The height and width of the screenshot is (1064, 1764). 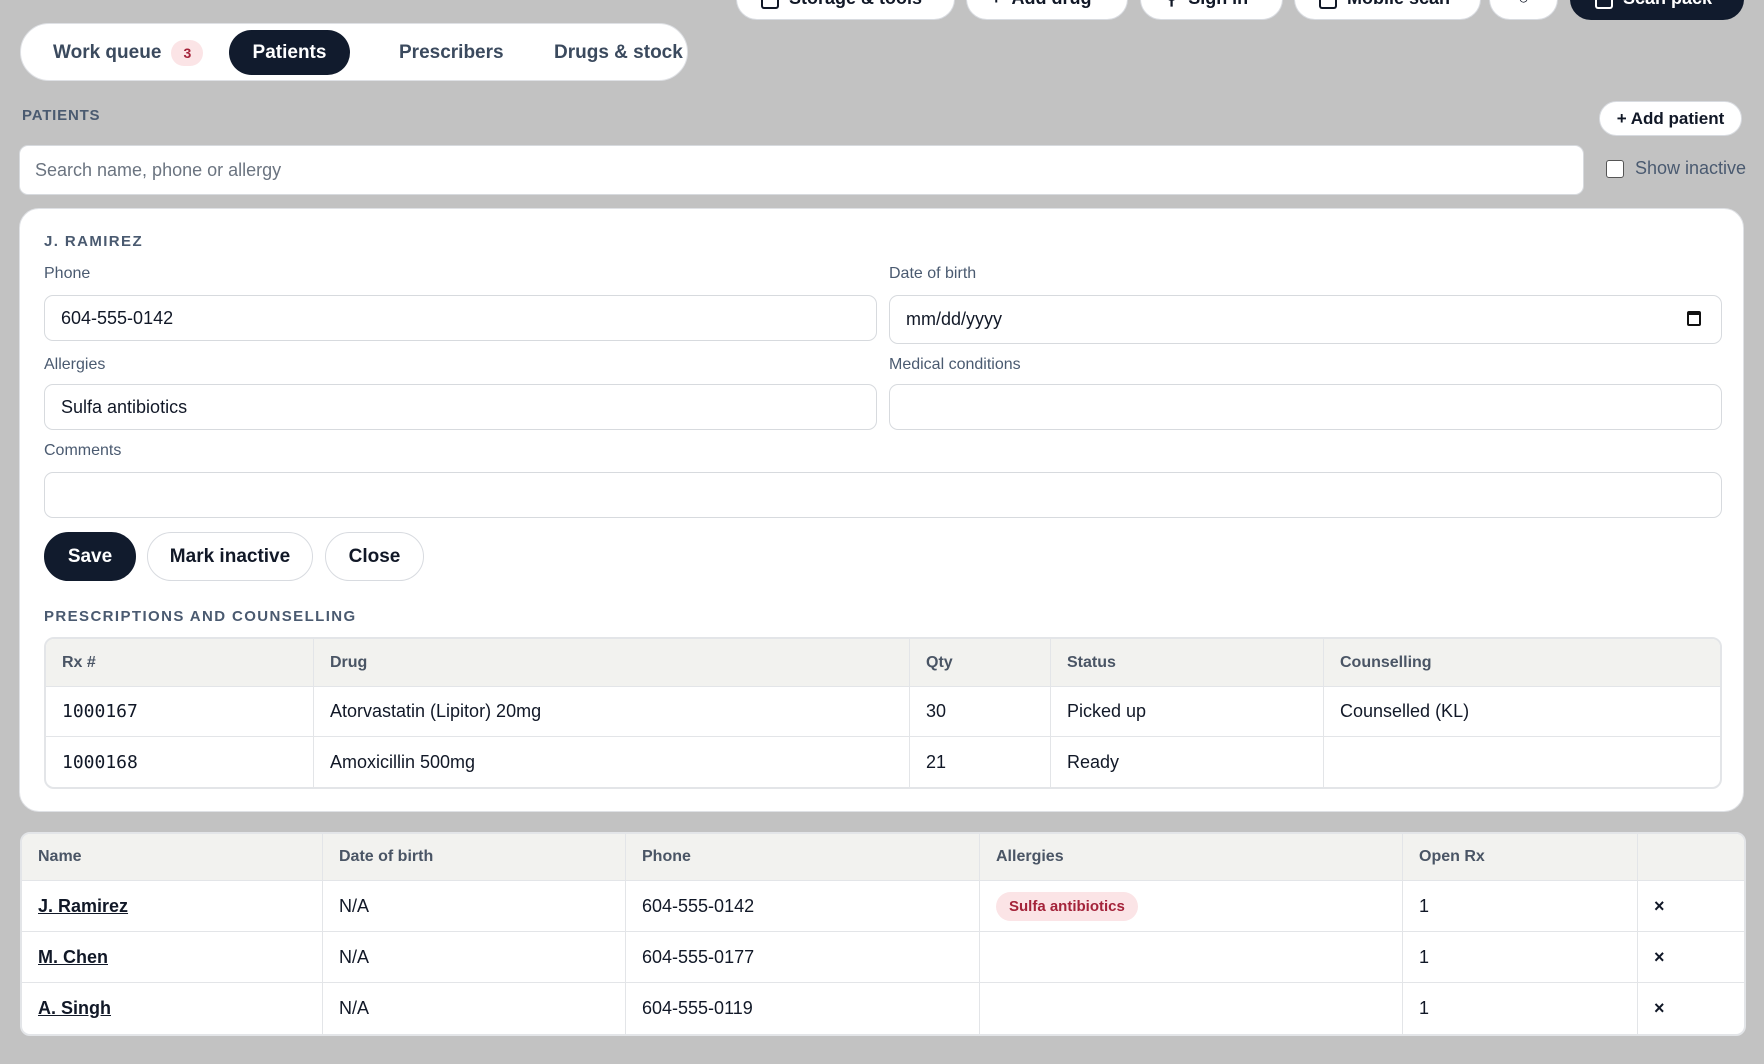 What do you see at coordinates (803, 1008) in the screenshot?
I see `patient-phone: 604-555-0119` at bounding box center [803, 1008].